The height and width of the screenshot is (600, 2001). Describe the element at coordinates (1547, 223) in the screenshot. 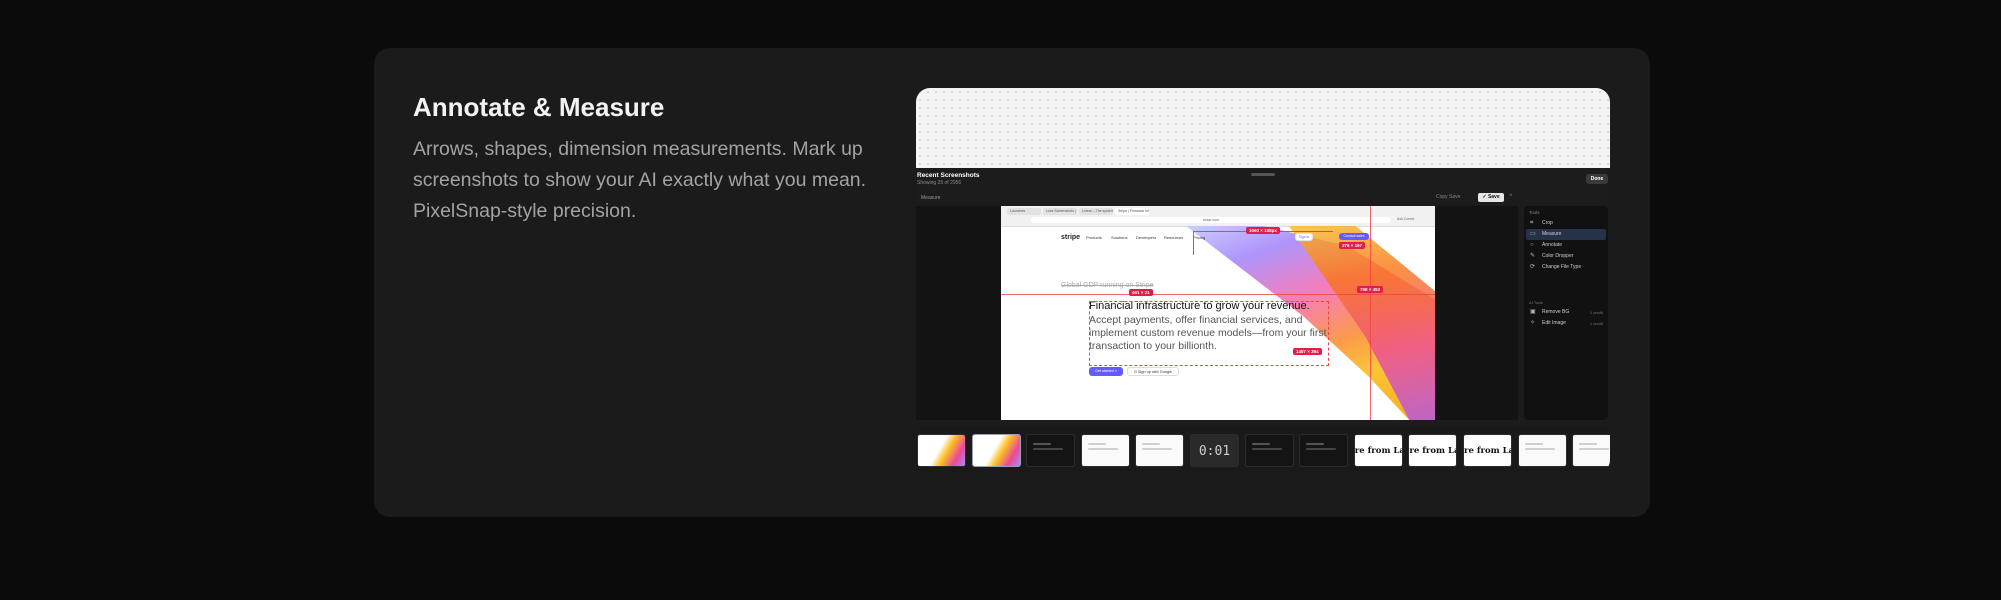

I see `tool-label: Crop` at that location.